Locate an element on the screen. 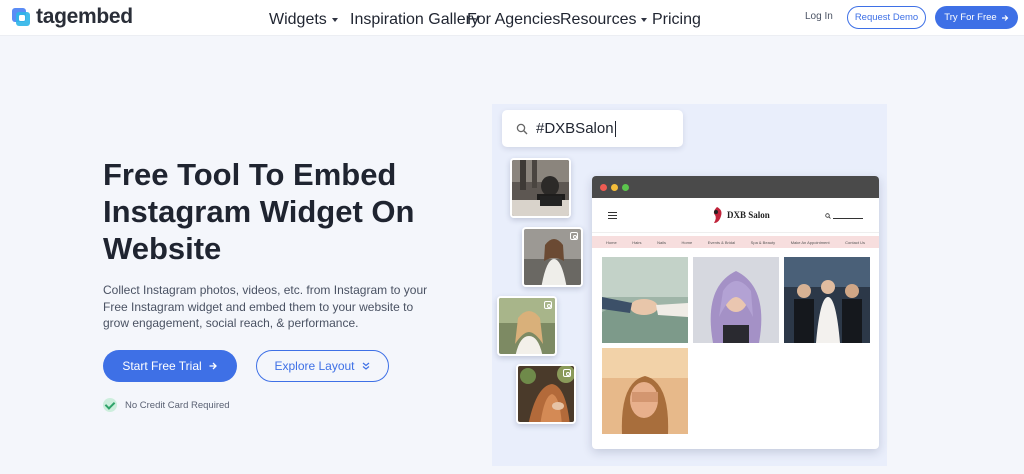  no-credit-card-text: No Credit Card Required is located at coordinates (177, 405).